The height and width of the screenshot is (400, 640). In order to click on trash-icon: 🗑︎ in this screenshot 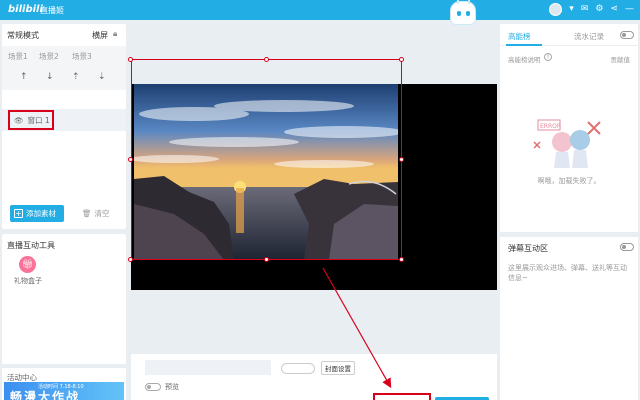, I will do `click(87, 213)`.